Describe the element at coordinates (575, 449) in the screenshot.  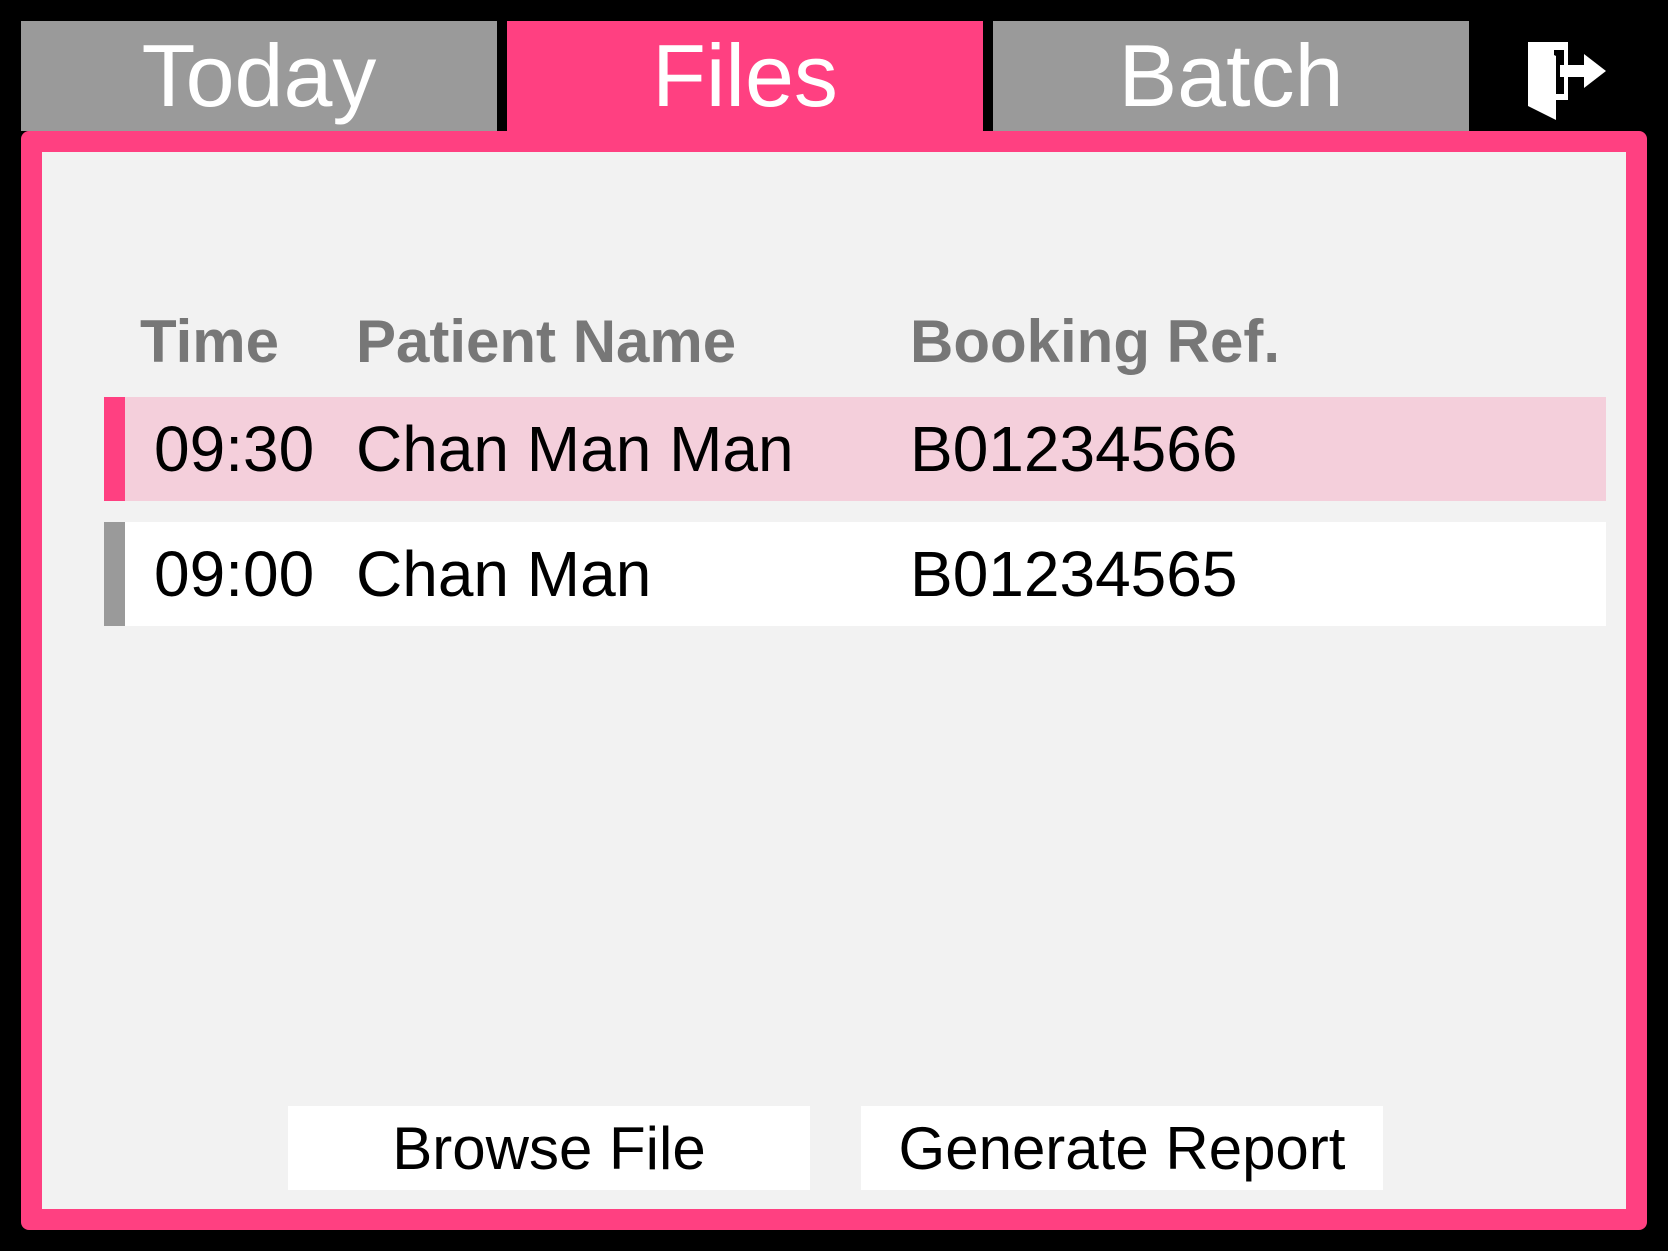
I see `row-patient-name: Chan Man Man` at that location.